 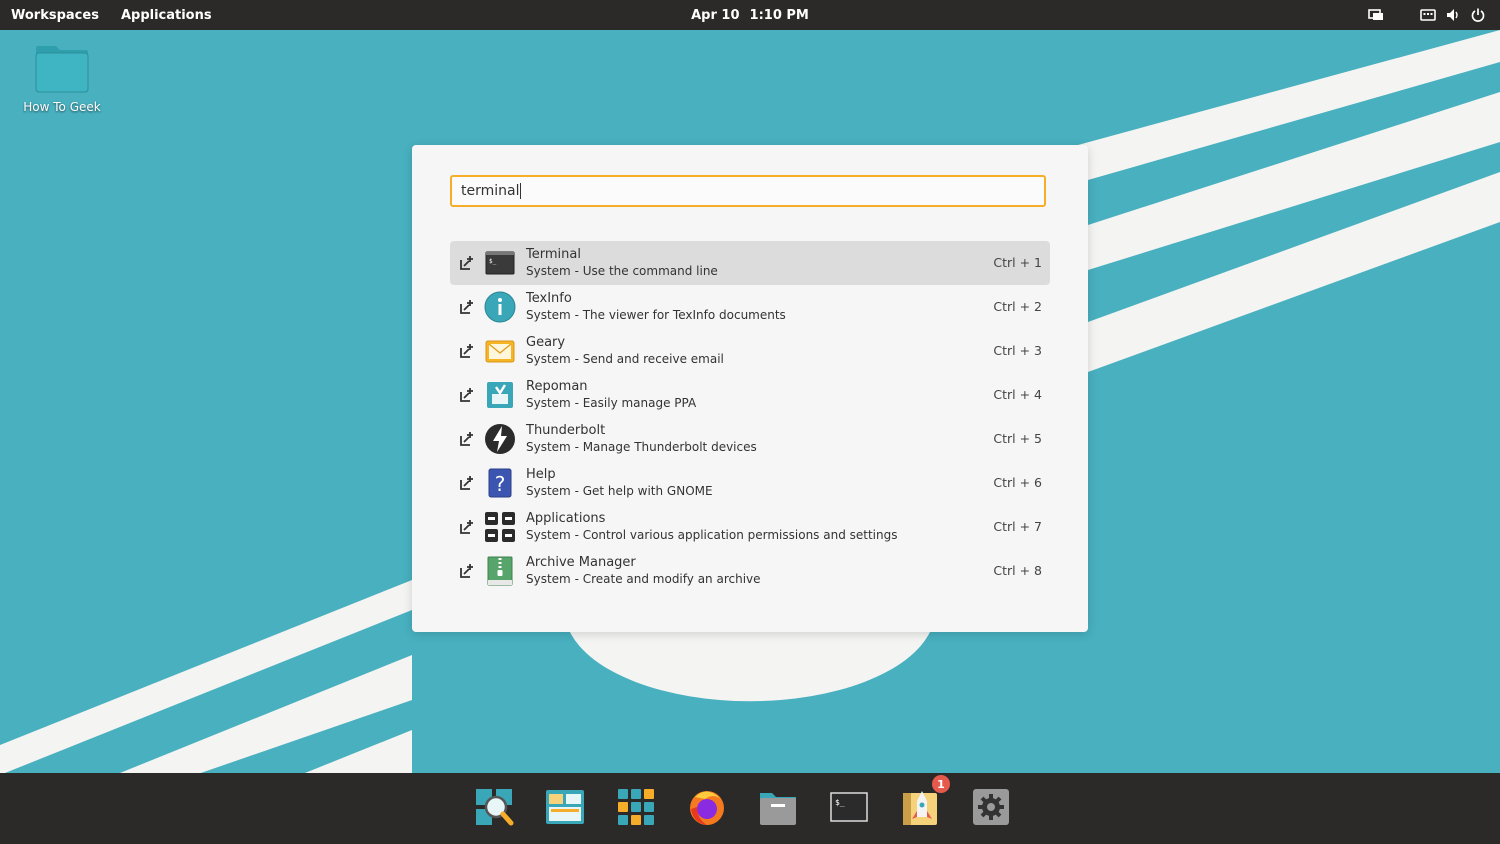 I want to click on result-title: Repoman, so click(x=557, y=386).